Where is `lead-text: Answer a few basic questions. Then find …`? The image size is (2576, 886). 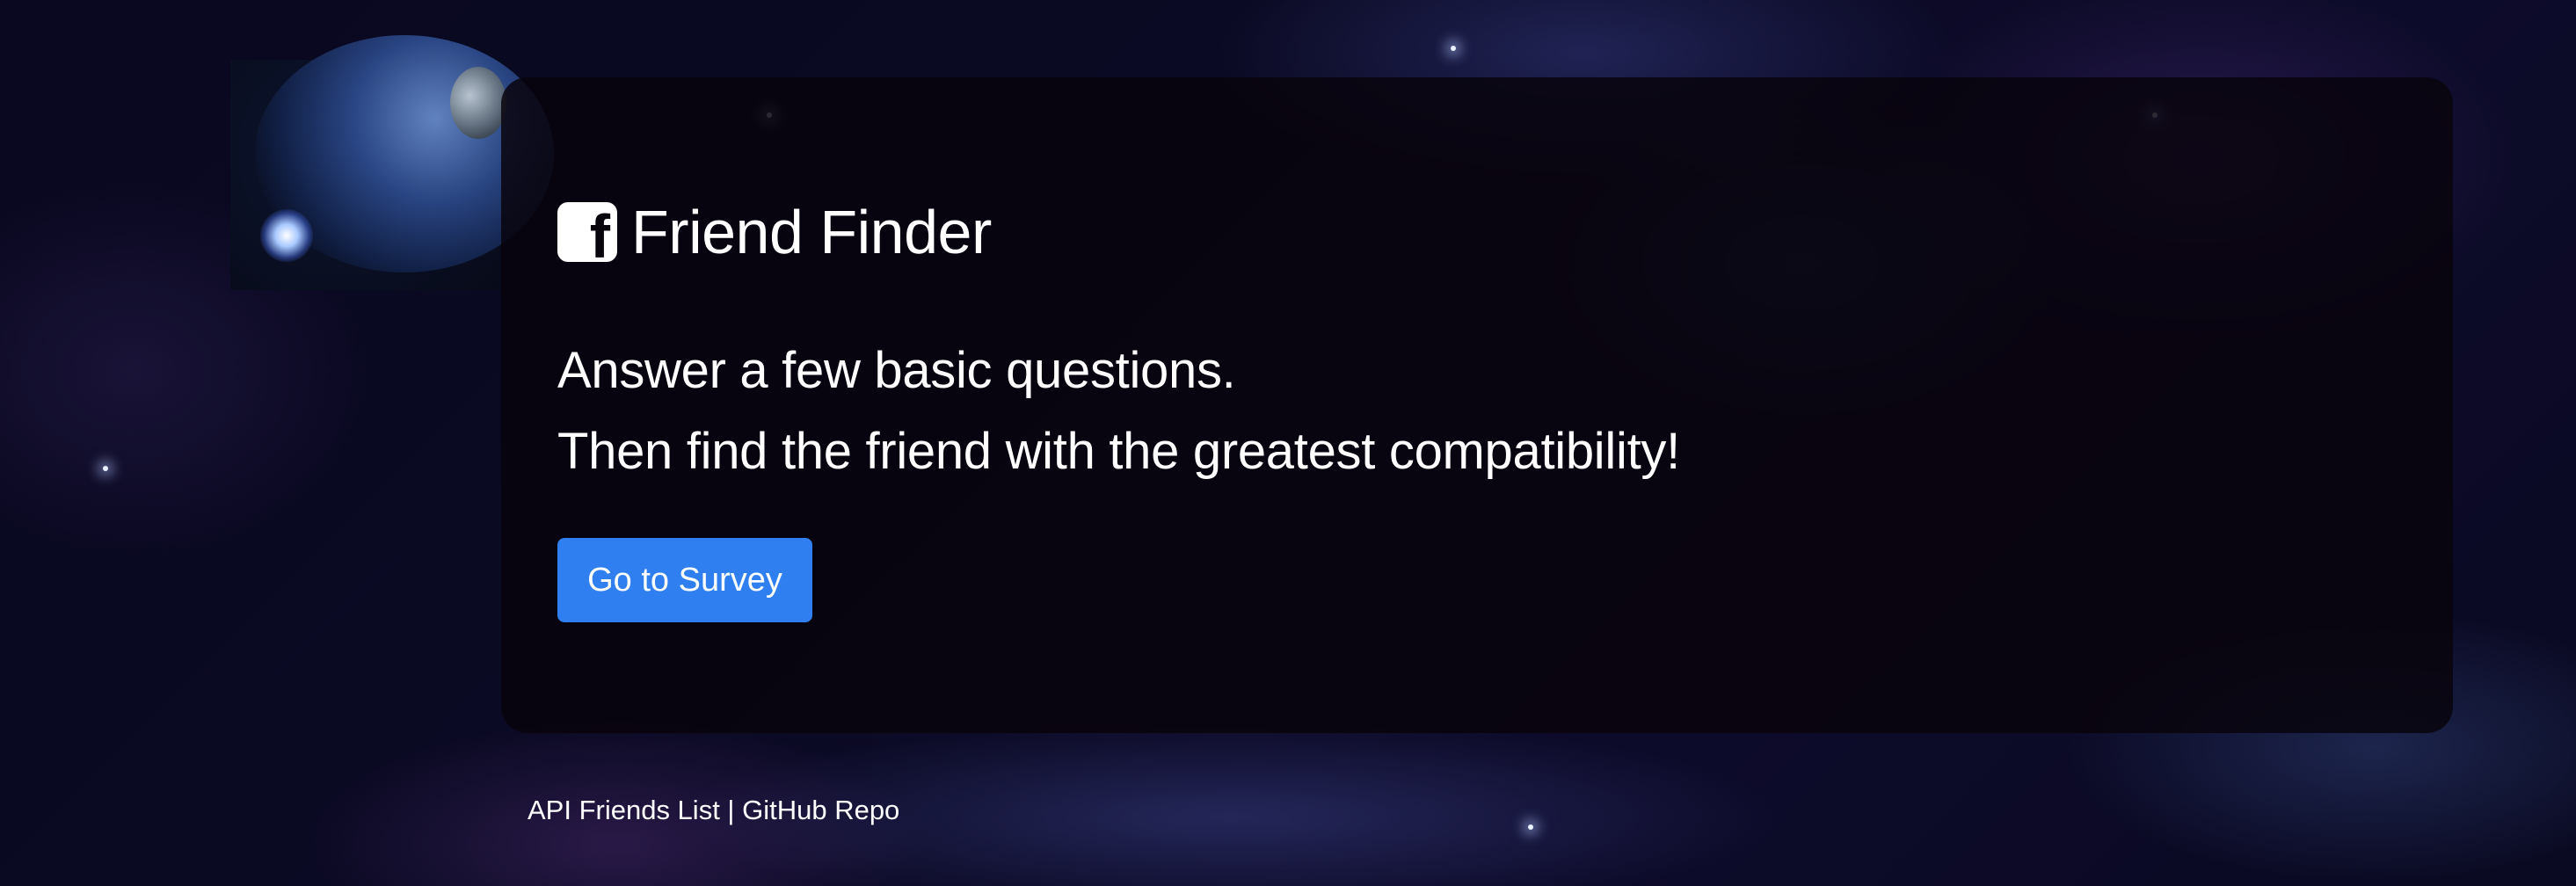 lead-text: Answer a few basic questions. Then find … is located at coordinates (1118, 411).